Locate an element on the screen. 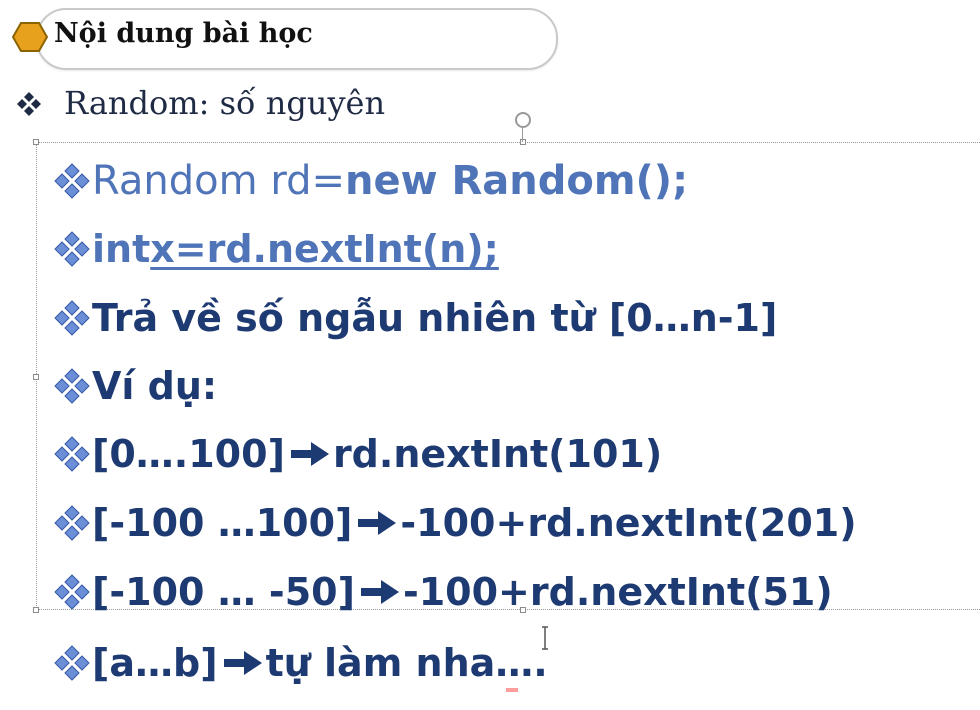 The height and width of the screenshot is (710, 980). example-label-line: Ví dụ: is located at coordinates (134, 386).